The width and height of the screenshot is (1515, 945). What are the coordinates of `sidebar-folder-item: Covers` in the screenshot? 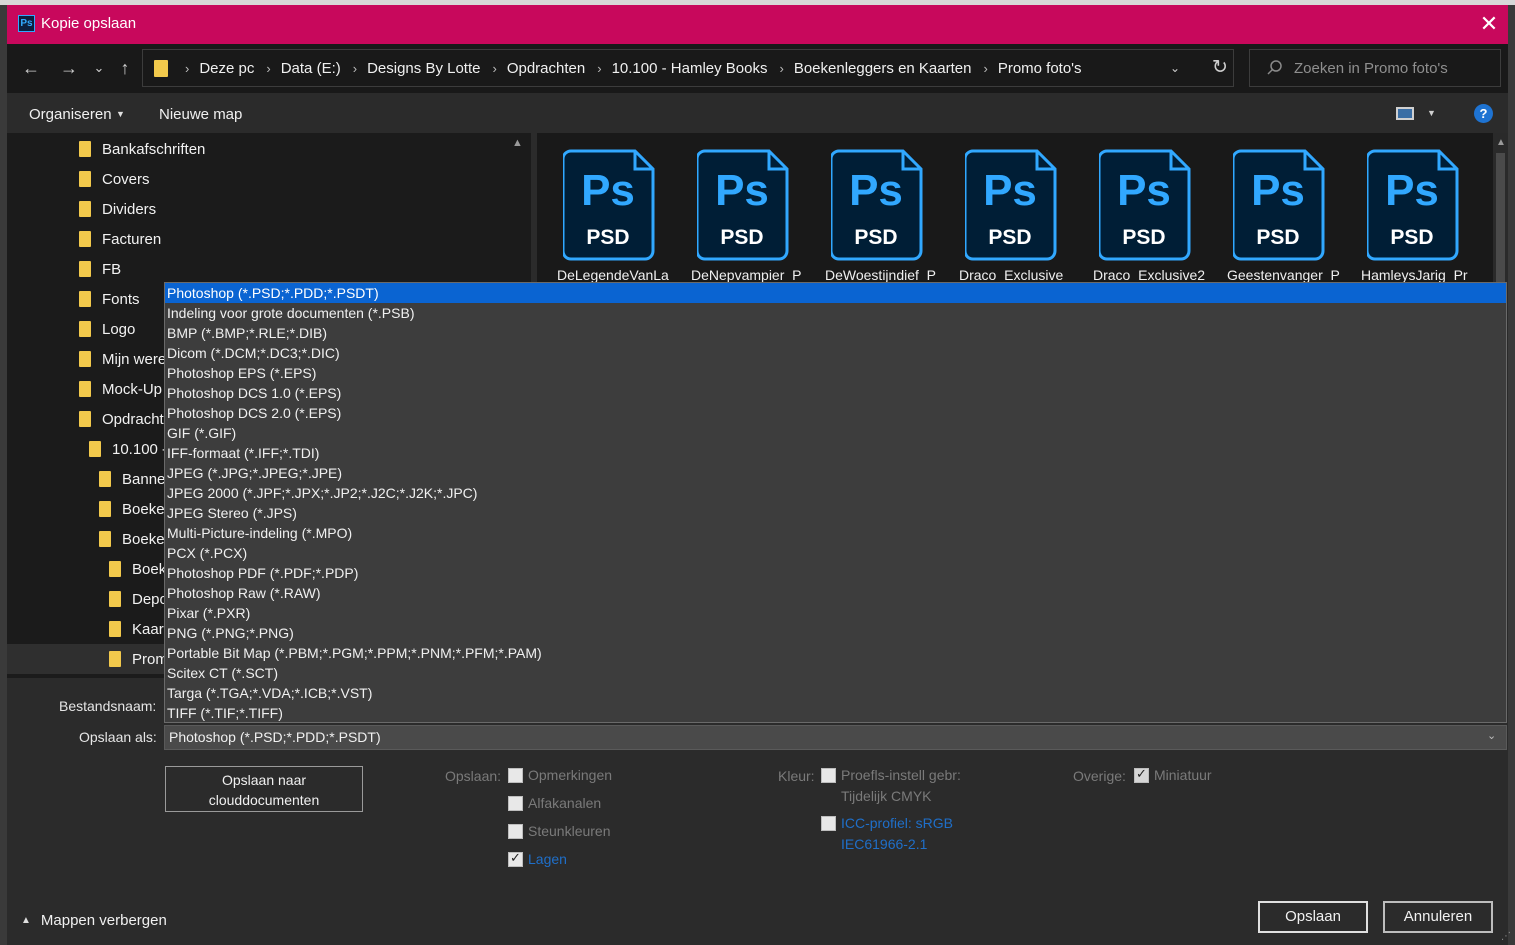 It's located at (269, 179).